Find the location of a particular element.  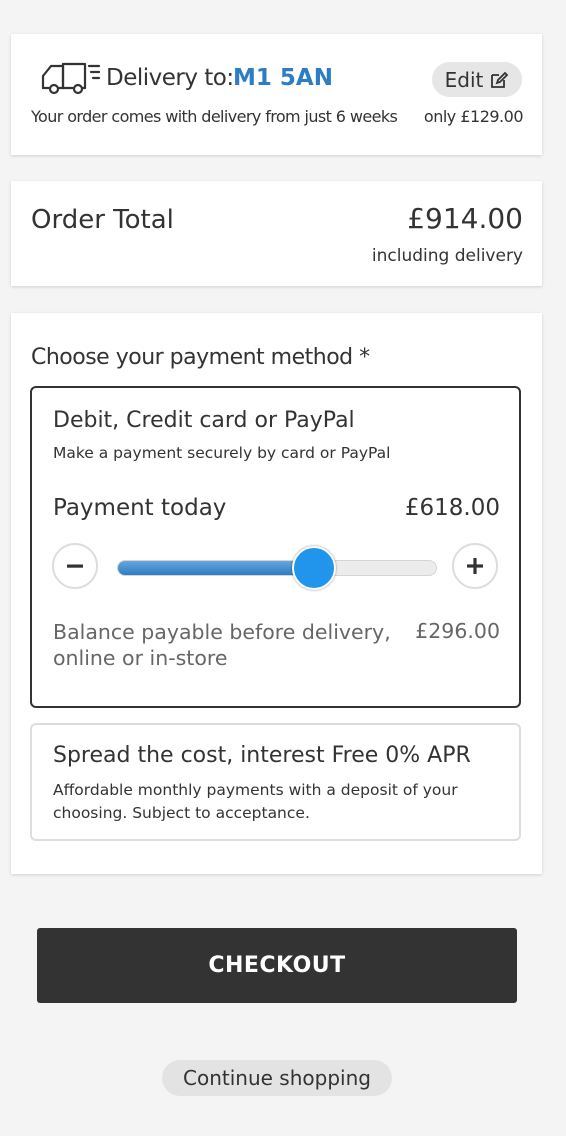

payment-heading: Choose your payment method * is located at coordinates (200, 357).